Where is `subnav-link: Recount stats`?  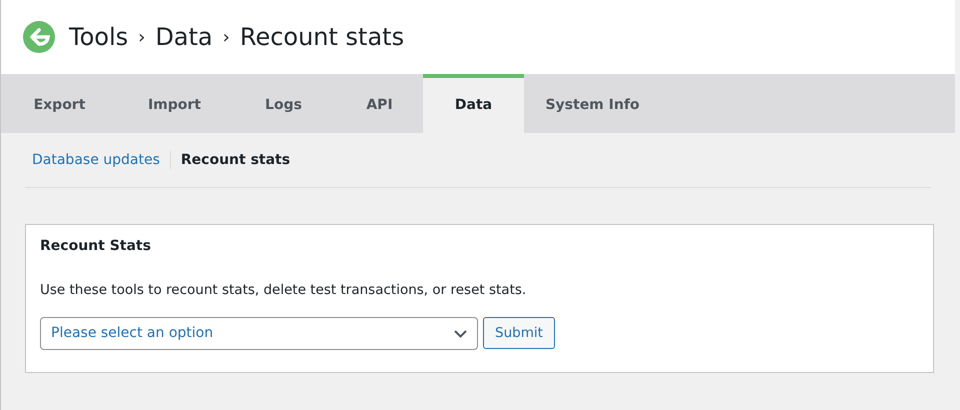 subnav-link: Recount stats is located at coordinates (235, 160).